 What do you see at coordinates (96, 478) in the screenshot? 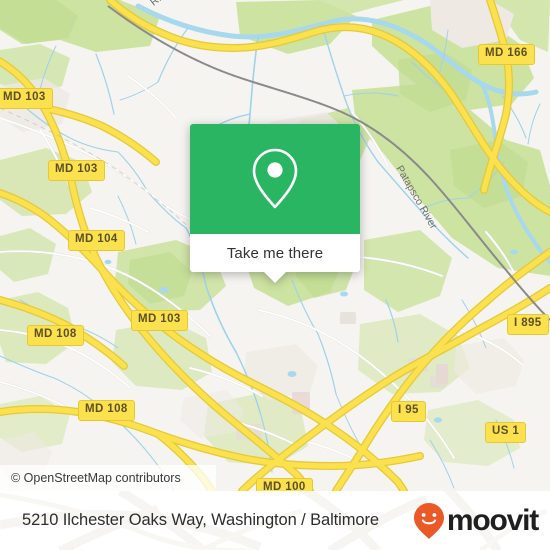
I see `attribution-text: © OpenStreetMap contributors` at bounding box center [96, 478].